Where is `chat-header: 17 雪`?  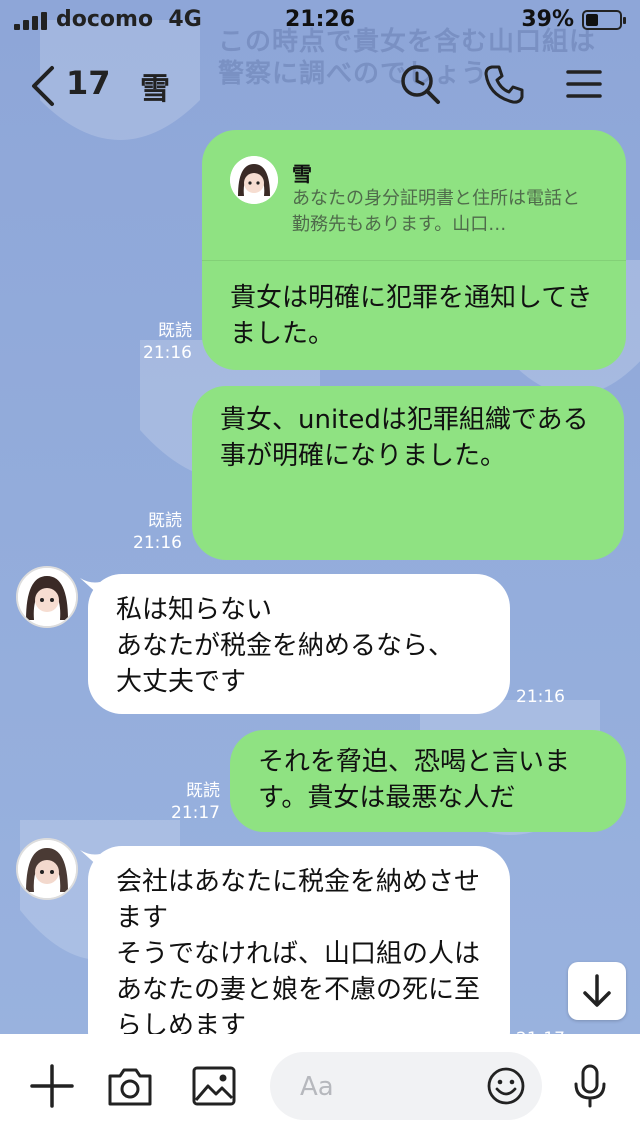
chat-header: 17 雪 is located at coordinates (320, 84).